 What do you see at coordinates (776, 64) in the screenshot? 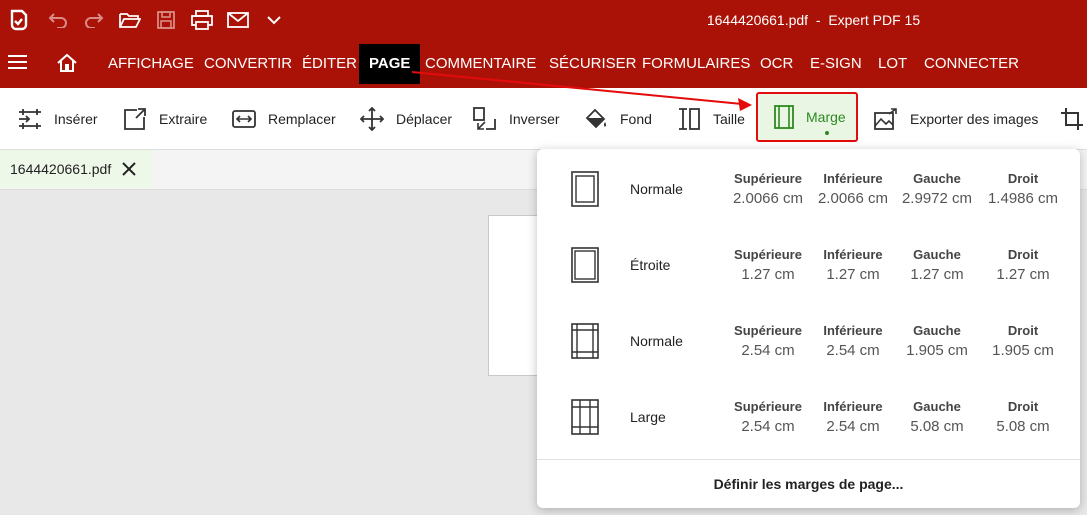
I see `tab-ocr: OCR` at bounding box center [776, 64].